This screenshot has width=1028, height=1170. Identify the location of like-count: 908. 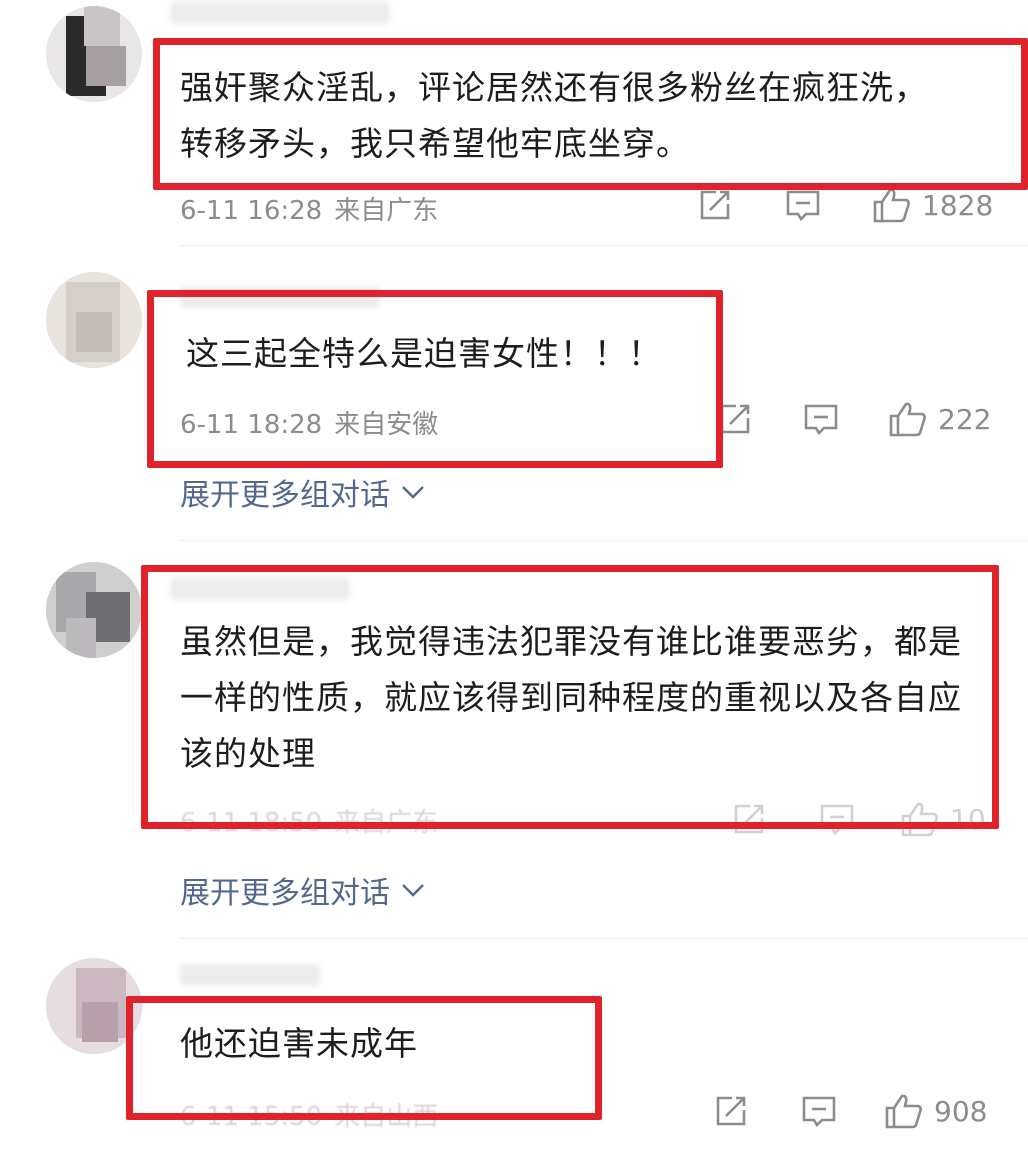
(961, 1111).